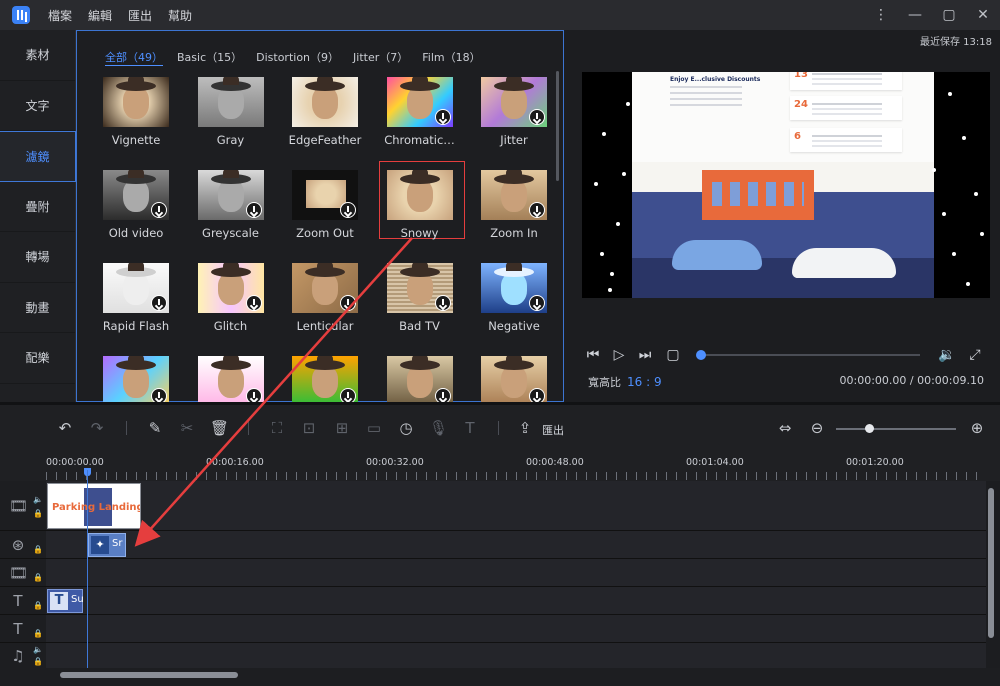 This screenshot has height=686, width=1000. I want to click on filter-item: Zoom In, so click(509, 210).